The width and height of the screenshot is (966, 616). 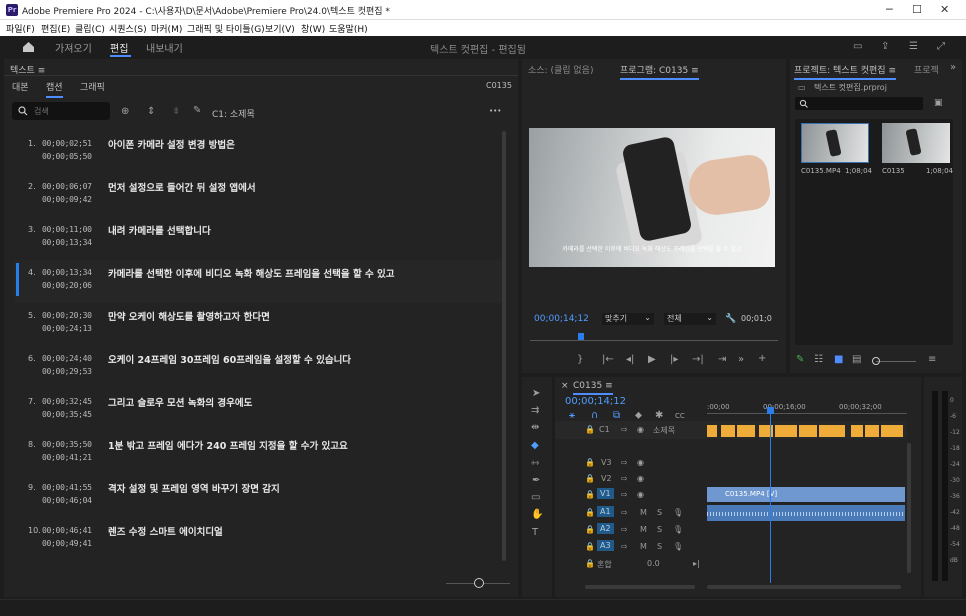 What do you see at coordinates (535, 498) in the screenshot?
I see `rectangle-tool-icon: ▭` at bounding box center [535, 498].